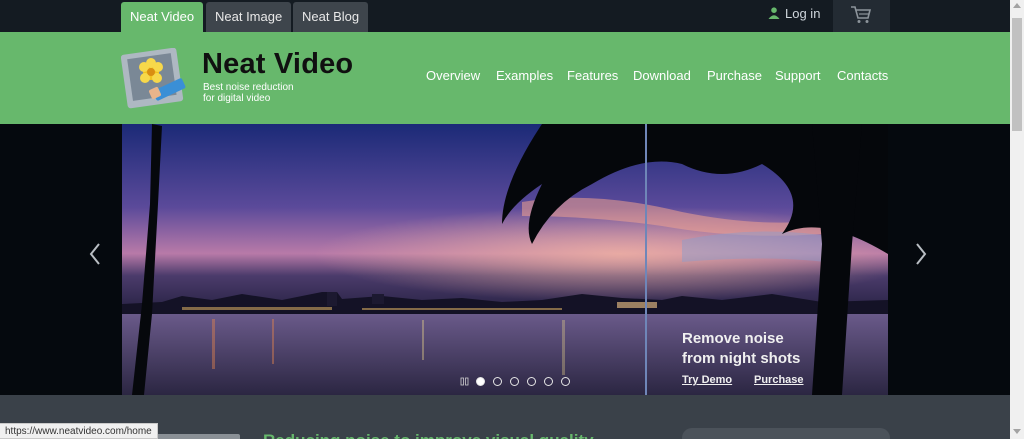 The height and width of the screenshot is (439, 1024). What do you see at coordinates (786, 433) in the screenshot?
I see `side-box` at bounding box center [786, 433].